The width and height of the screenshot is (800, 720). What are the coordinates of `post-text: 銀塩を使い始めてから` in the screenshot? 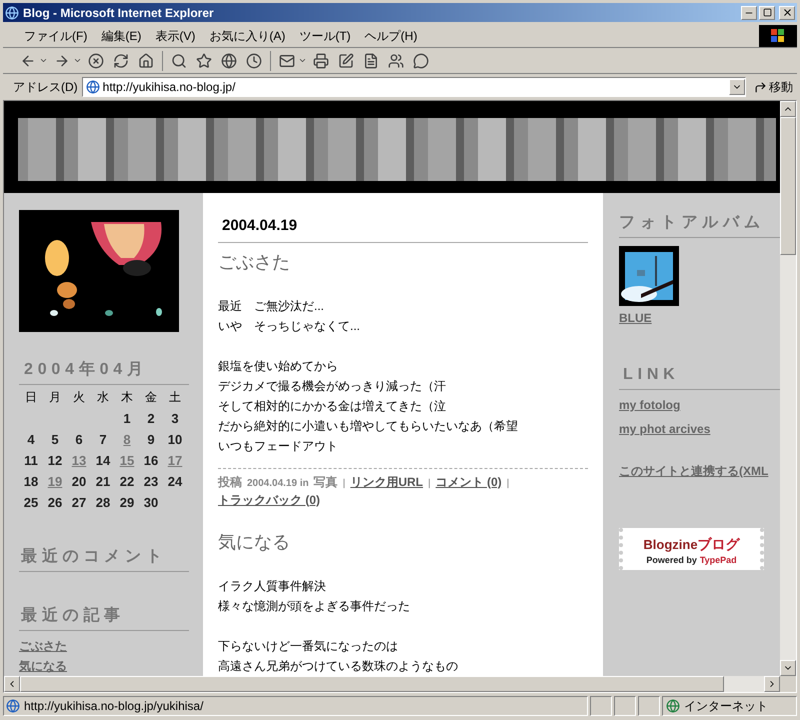 It's located at (278, 366).